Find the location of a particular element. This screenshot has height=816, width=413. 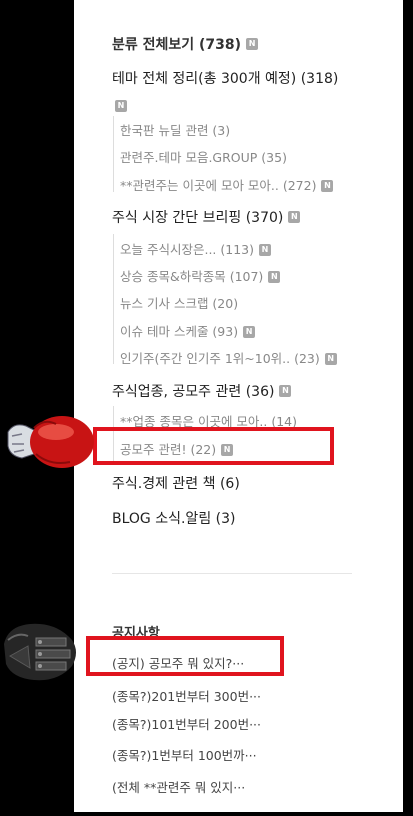

subcategory-item: 뉴스 기사 스크랩 (20) is located at coordinates (179, 302).